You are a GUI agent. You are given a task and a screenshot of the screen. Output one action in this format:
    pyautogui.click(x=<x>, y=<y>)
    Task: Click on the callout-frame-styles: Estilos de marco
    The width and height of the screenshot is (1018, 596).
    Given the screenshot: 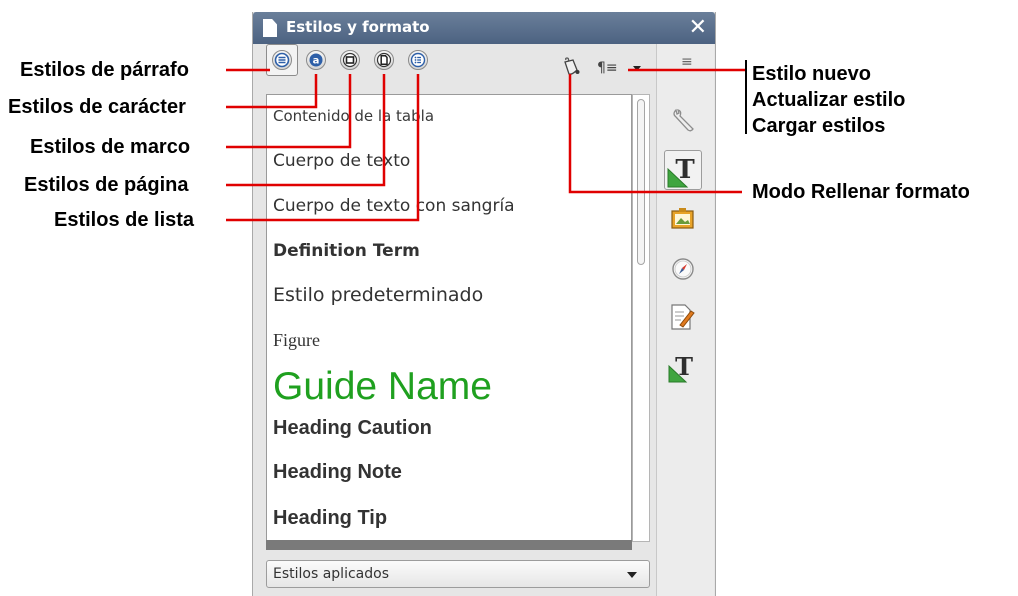 What is the action you would take?
    pyautogui.click(x=110, y=147)
    